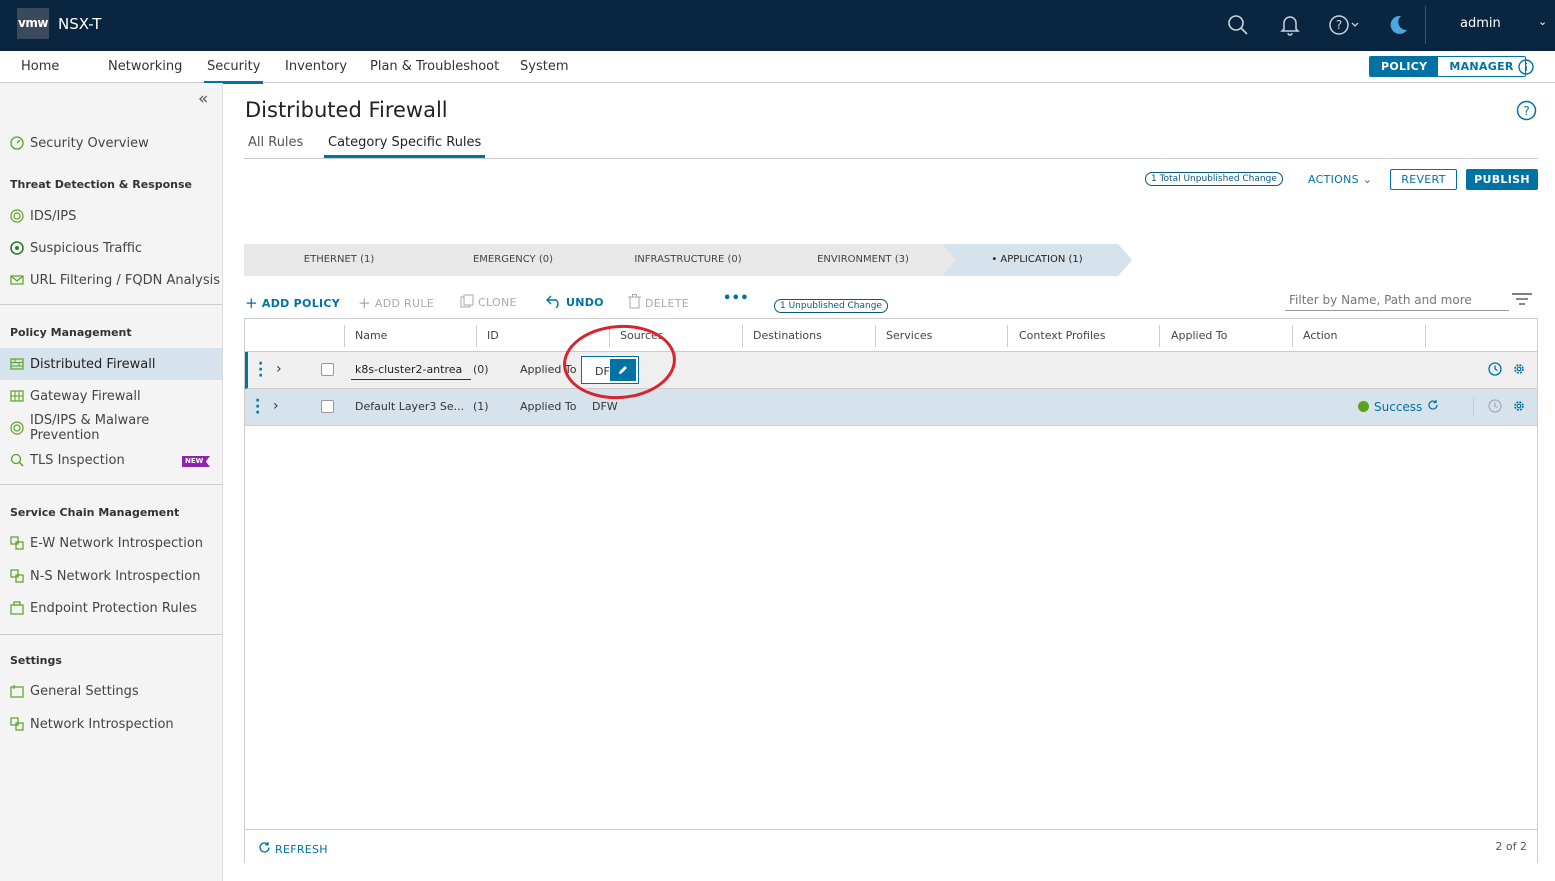 The image size is (1555, 881). Describe the element at coordinates (688, 260) in the screenshot. I see `category-infrastructure: INFRASTRUCTURE (0)` at that location.